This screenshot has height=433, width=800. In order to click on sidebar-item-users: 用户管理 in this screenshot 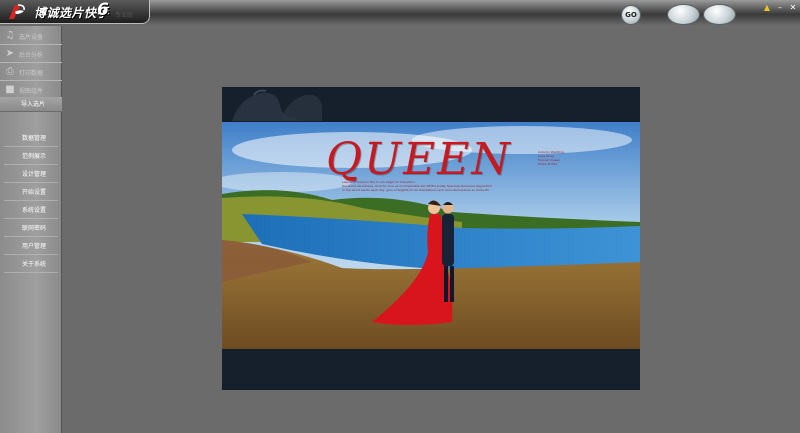, I will do `click(31, 246)`.